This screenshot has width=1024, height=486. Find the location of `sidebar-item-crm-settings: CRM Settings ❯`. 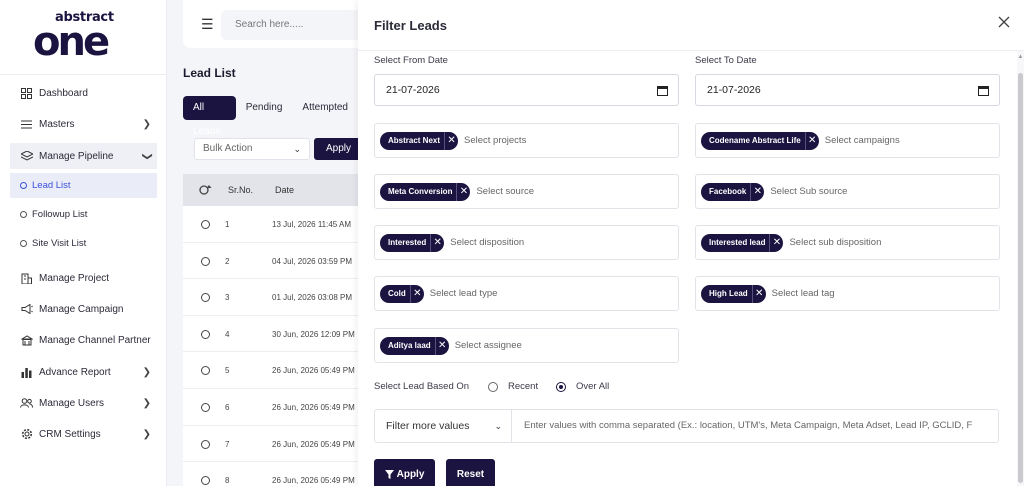

sidebar-item-crm-settings: CRM Settings ❯ is located at coordinates (83, 434).